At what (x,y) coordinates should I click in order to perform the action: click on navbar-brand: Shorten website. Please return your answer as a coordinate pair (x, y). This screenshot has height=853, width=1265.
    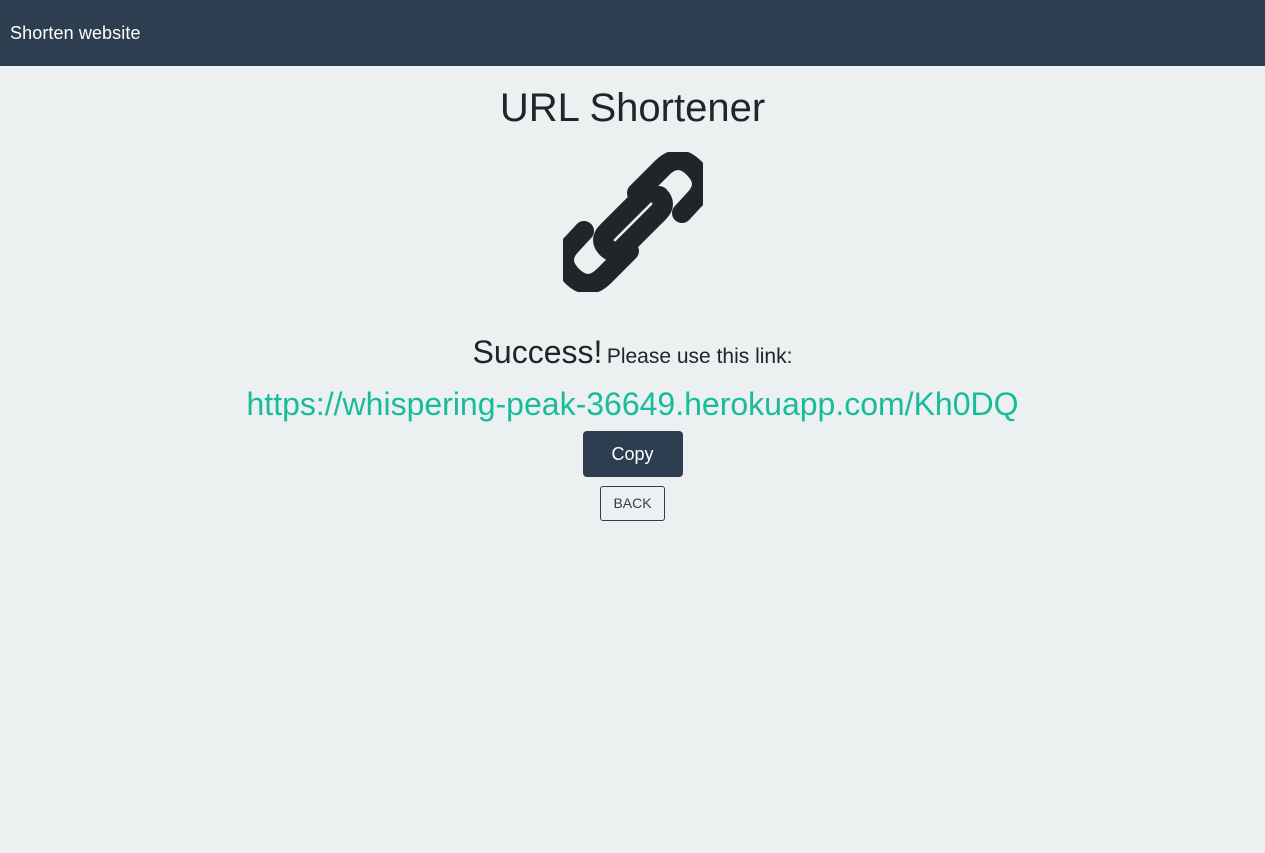
    Looking at the image, I should click on (75, 33).